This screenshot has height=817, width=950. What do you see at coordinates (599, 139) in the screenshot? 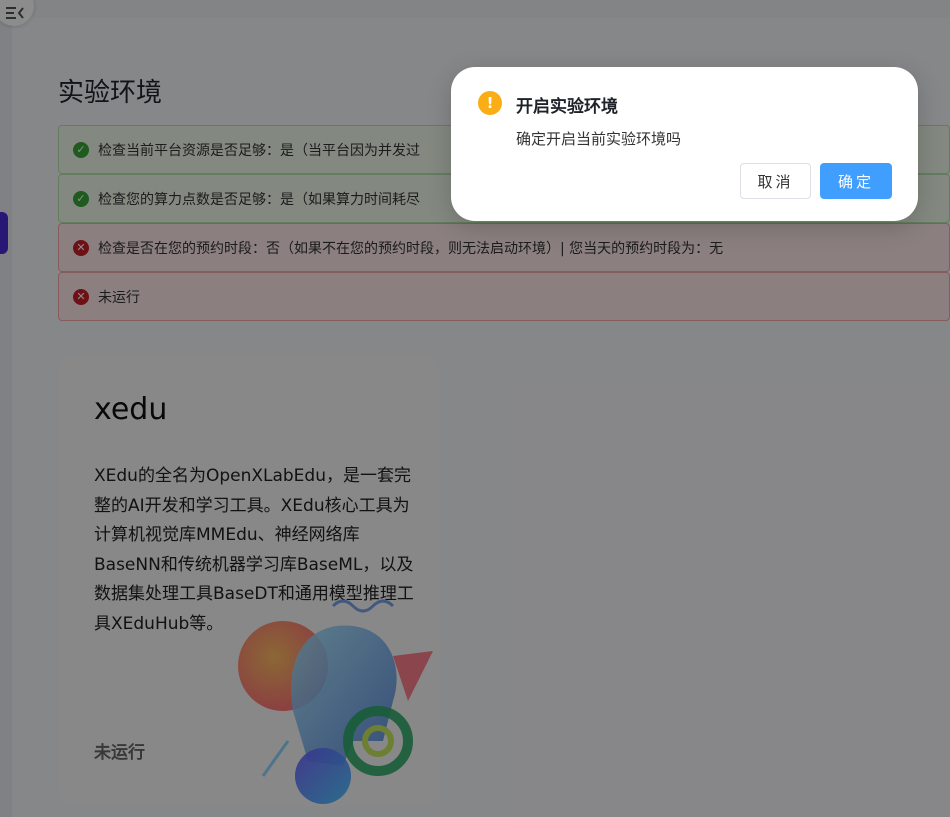
I see `dialog-message: 确定开启当前实验环境吗` at bounding box center [599, 139].